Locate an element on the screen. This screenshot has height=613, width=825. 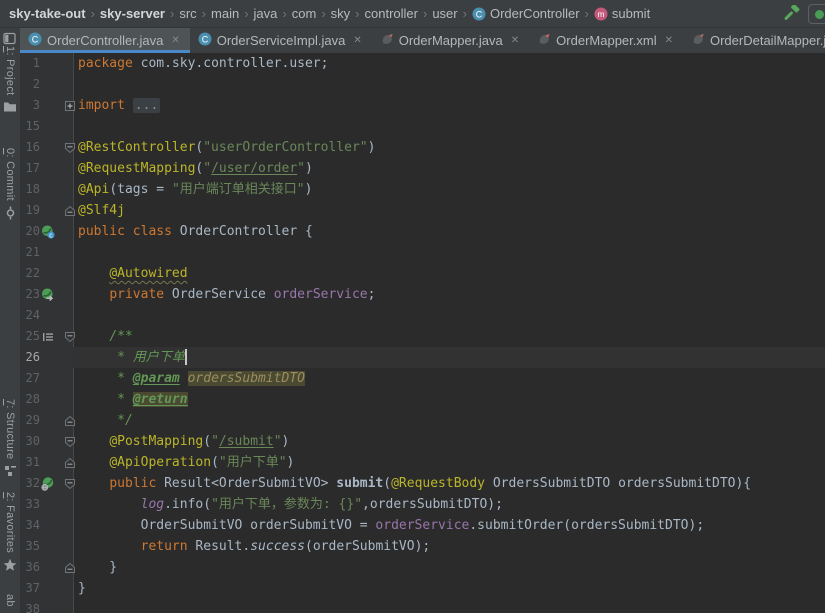
code-line: 38 is located at coordinates (422, 606).